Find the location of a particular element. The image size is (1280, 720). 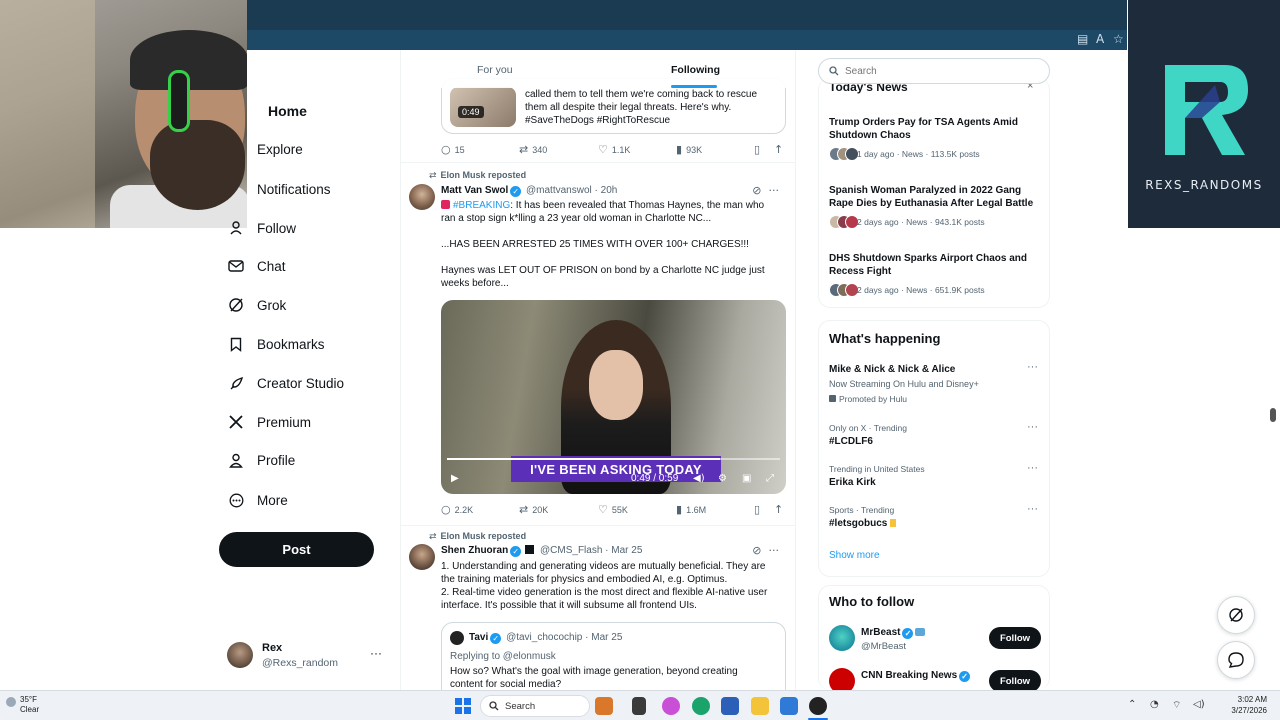

account-more-icon: ··· is located at coordinates (376, 653).